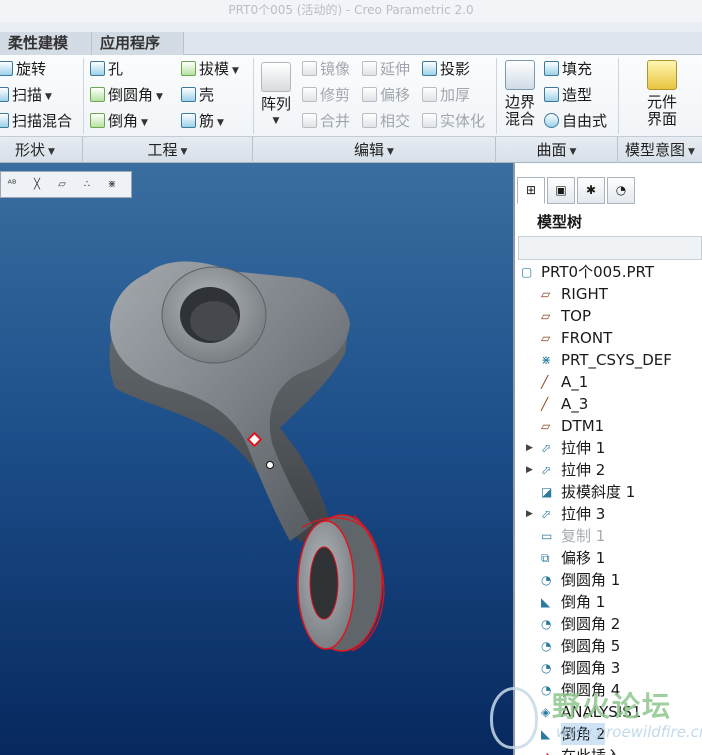 The height and width of the screenshot is (755, 702). What do you see at coordinates (583, 602) in the screenshot?
I see `tree-item-label: 倒角 1` at bounding box center [583, 602].